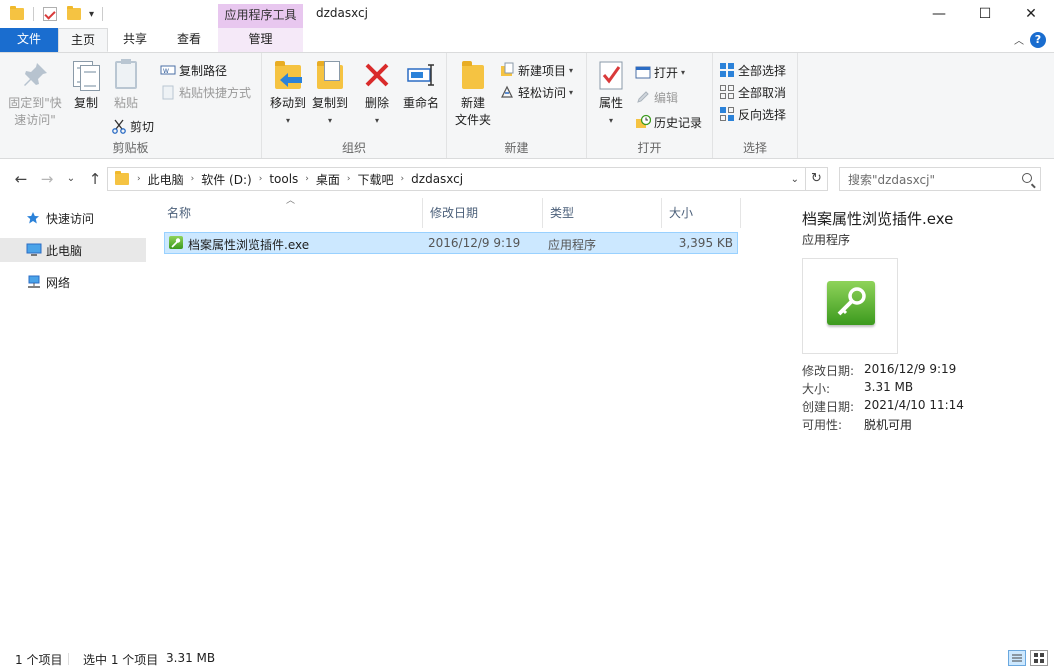  What do you see at coordinates (1031, 14) in the screenshot?
I see `close-button: ✕` at bounding box center [1031, 14].